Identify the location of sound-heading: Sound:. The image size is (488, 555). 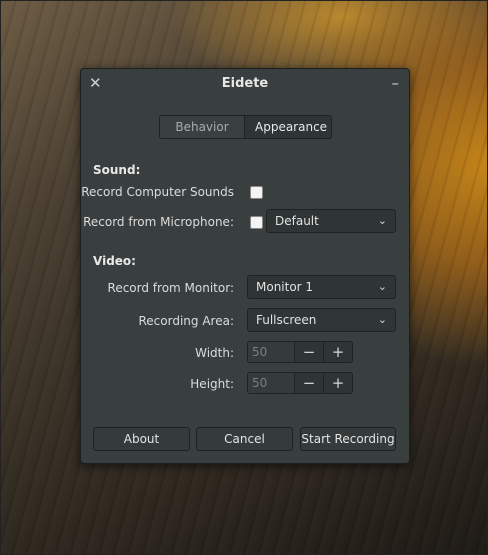
(117, 170).